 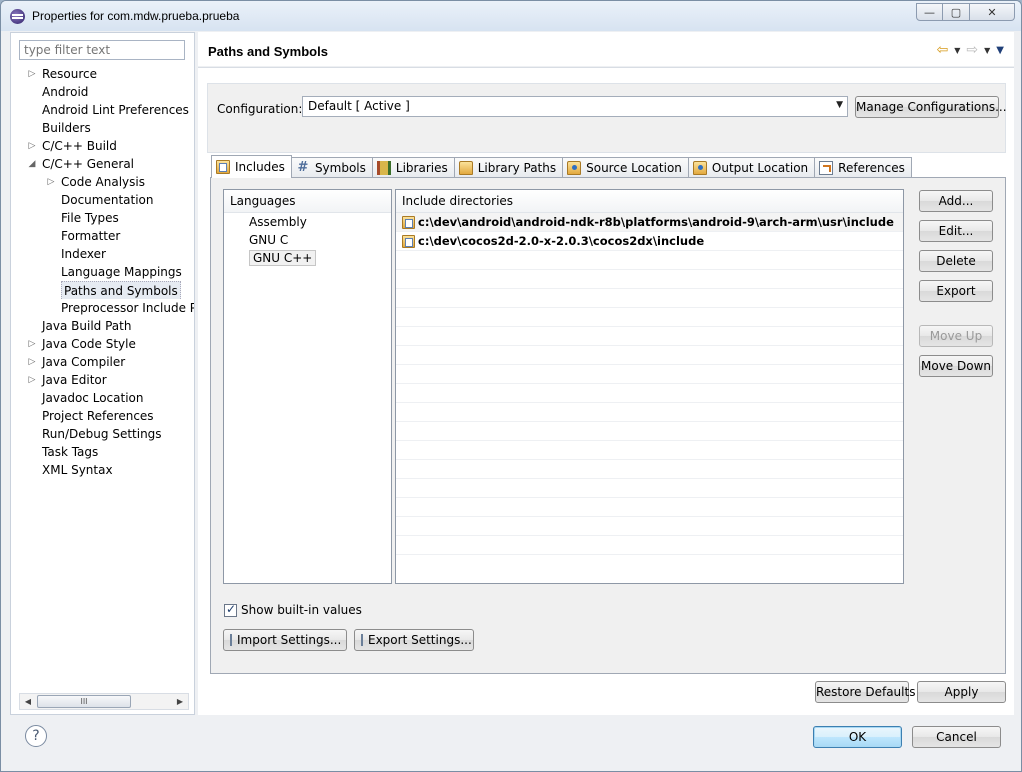 What do you see at coordinates (929, 12) in the screenshot?
I see `minimize-button: —` at bounding box center [929, 12].